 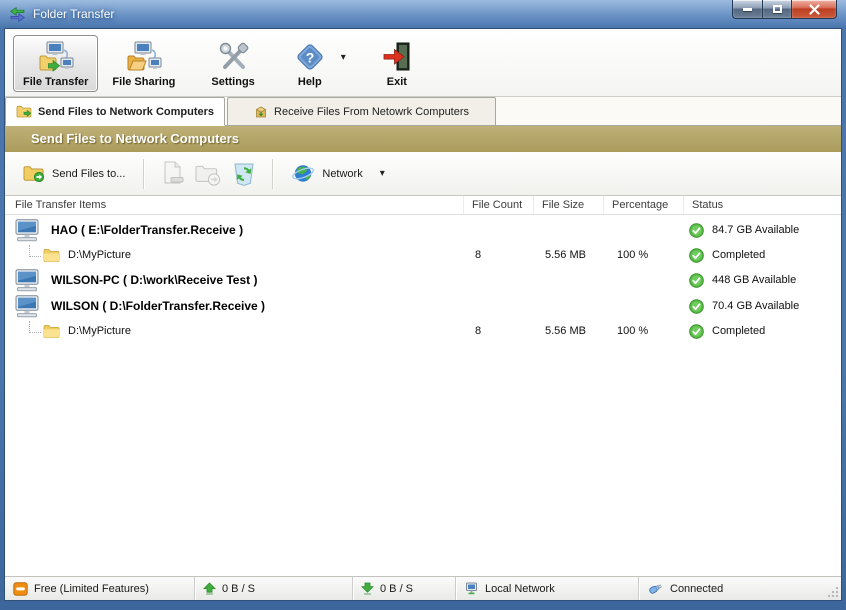 I want to click on status-cell: 70.4 GB Available, so click(x=763, y=306).